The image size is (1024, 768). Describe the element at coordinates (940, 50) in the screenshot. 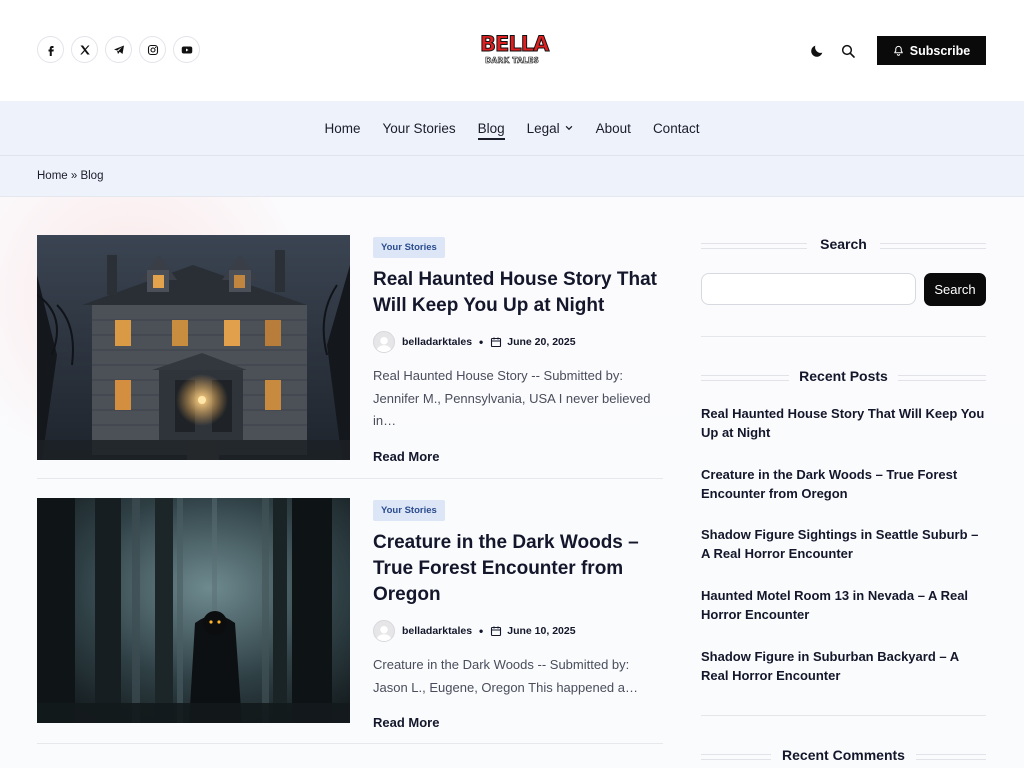

I see `subscribe-label: Subscribe` at that location.